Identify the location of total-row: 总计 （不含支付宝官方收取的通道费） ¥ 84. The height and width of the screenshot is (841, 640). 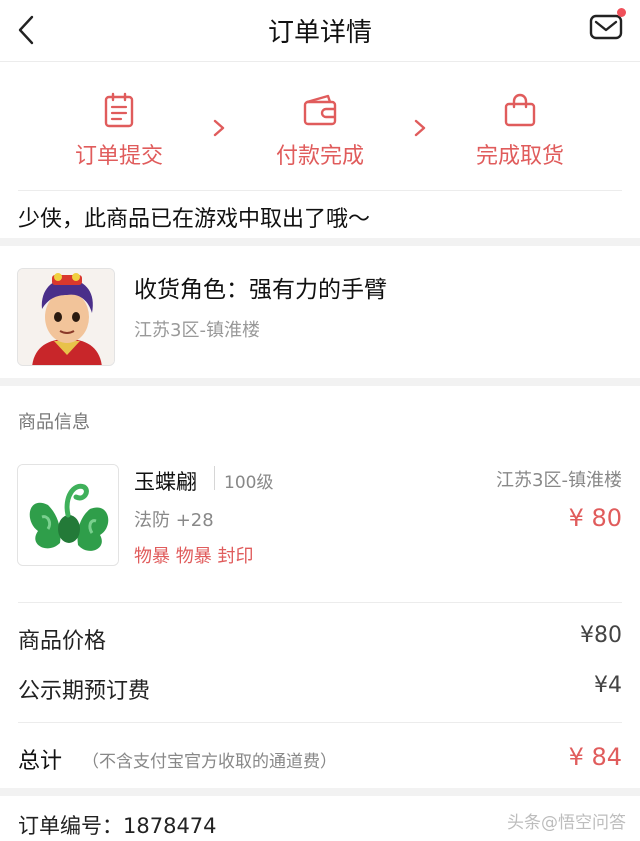
(320, 755).